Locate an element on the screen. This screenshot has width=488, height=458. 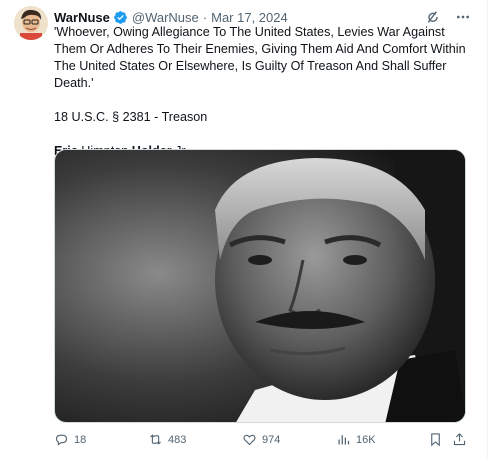
view-count: 16K is located at coordinates (366, 439).